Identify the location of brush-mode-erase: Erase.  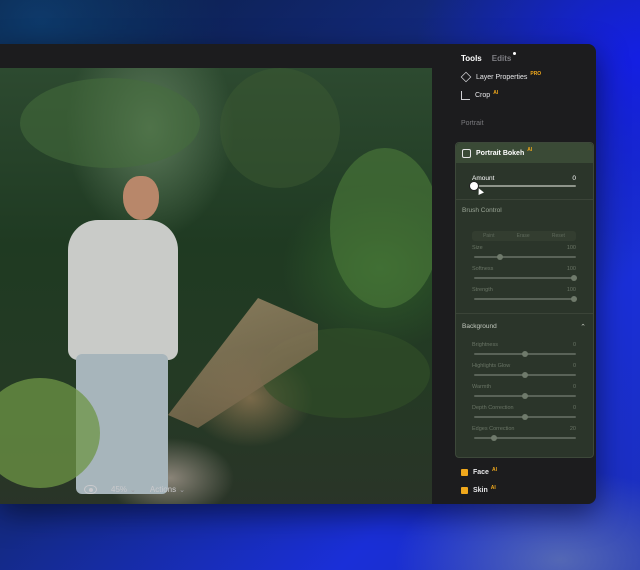
(523, 236).